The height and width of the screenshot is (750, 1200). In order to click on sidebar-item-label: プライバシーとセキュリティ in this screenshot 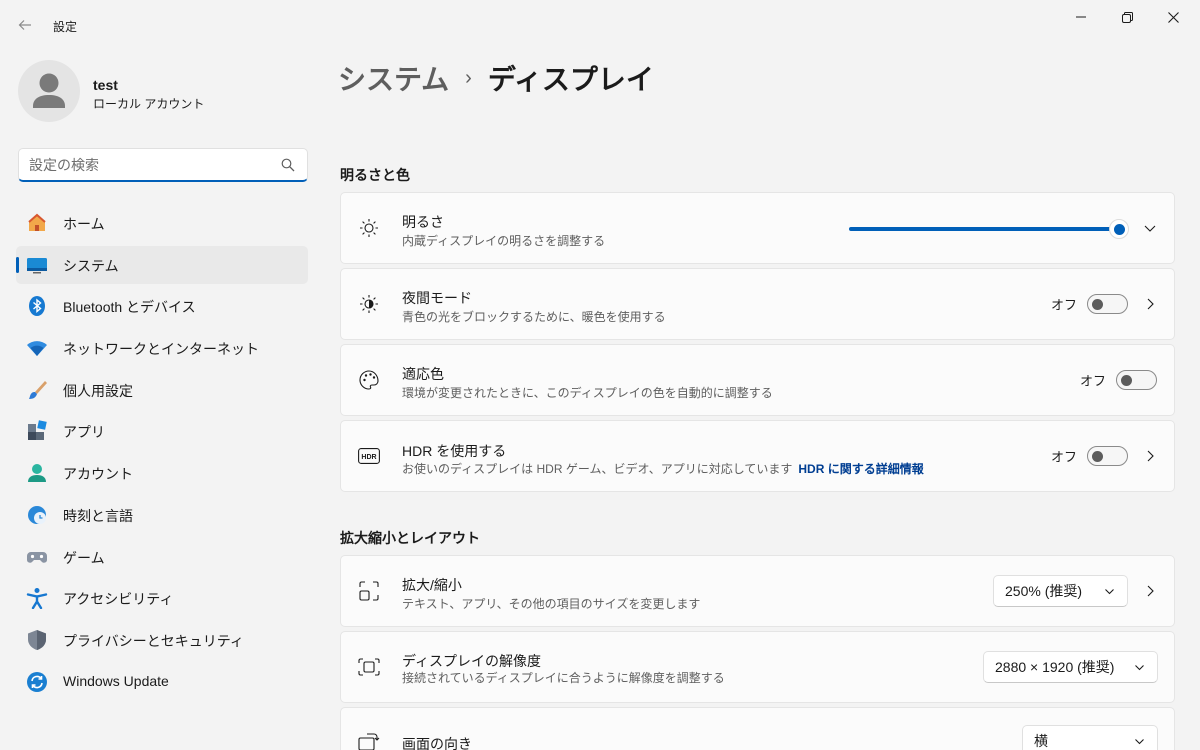, I will do `click(153, 640)`.